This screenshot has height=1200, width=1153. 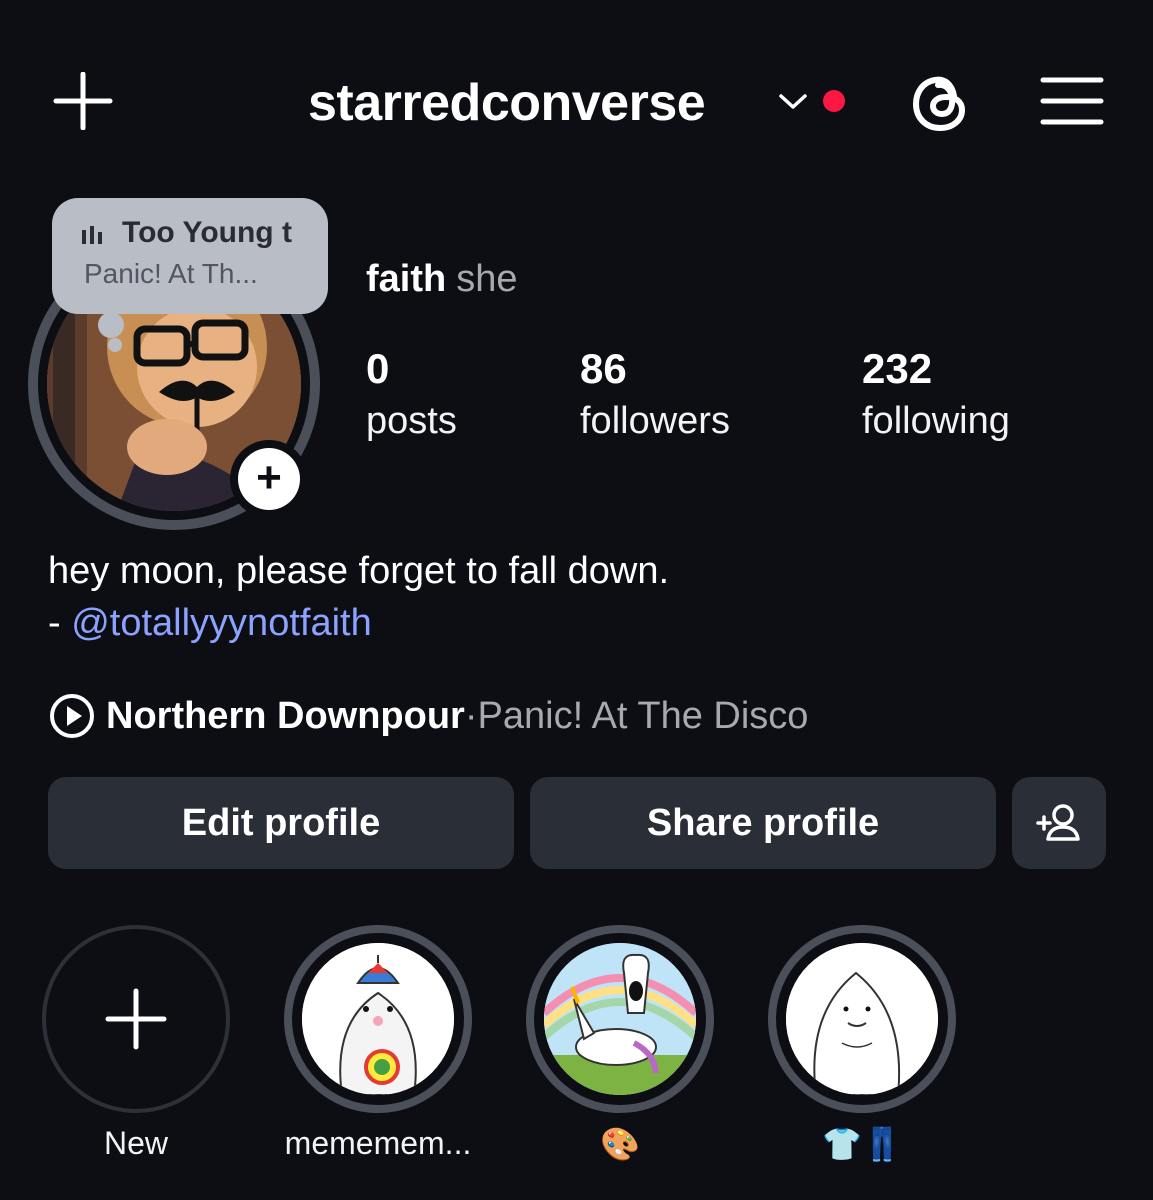 I want to click on profile-music: Northern Downpour · Panic! At The Disco, so click(x=428, y=716).